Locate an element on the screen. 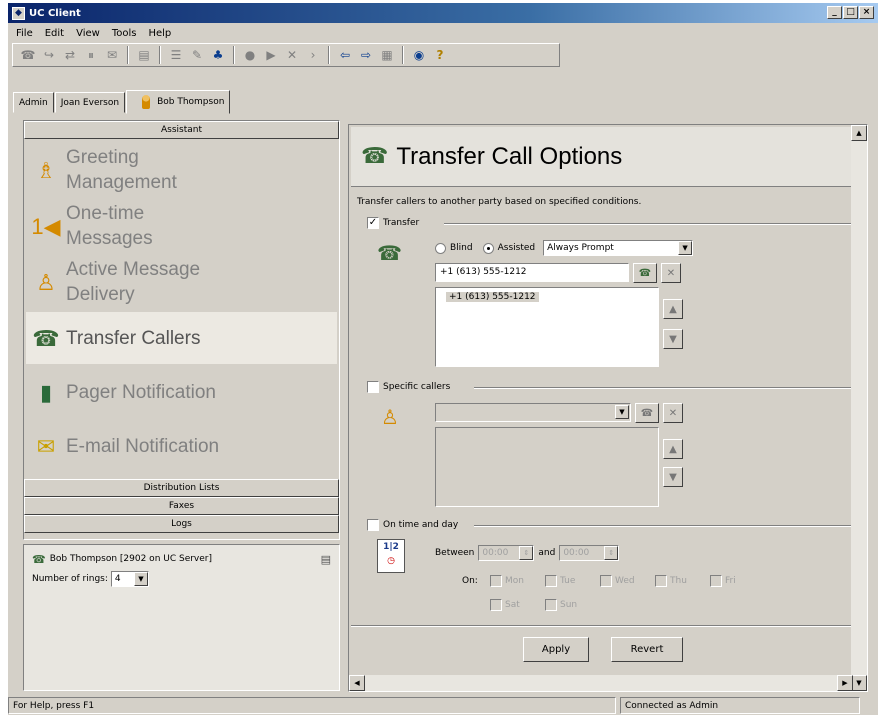 Image resolution: width=878 pixels, height=715 pixels. prompt-value: Always Prompt is located at coordinates (580, 248).